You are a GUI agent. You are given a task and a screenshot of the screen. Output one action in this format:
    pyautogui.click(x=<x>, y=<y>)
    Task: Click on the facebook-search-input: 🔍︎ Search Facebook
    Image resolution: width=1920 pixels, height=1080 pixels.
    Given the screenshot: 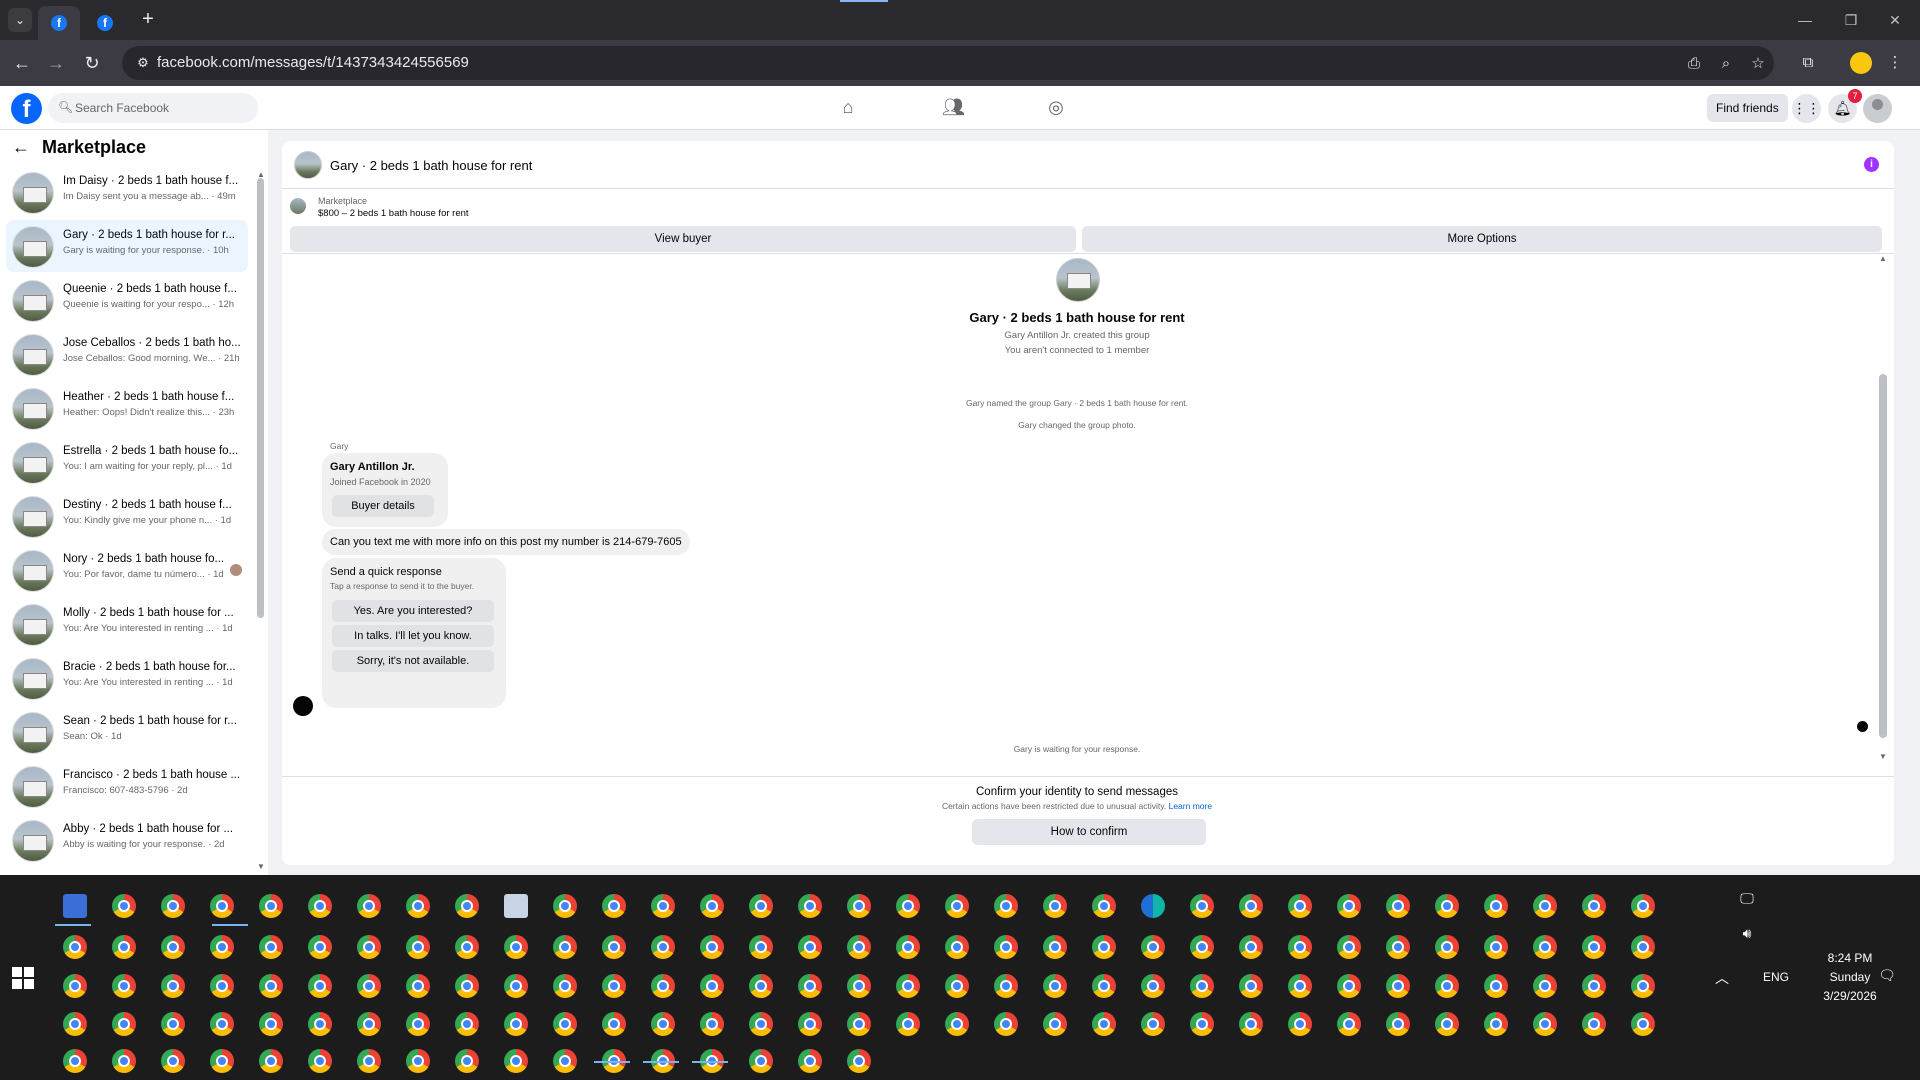 What is the action you would take?
    pyautogui.click(x=153, y=108)
    